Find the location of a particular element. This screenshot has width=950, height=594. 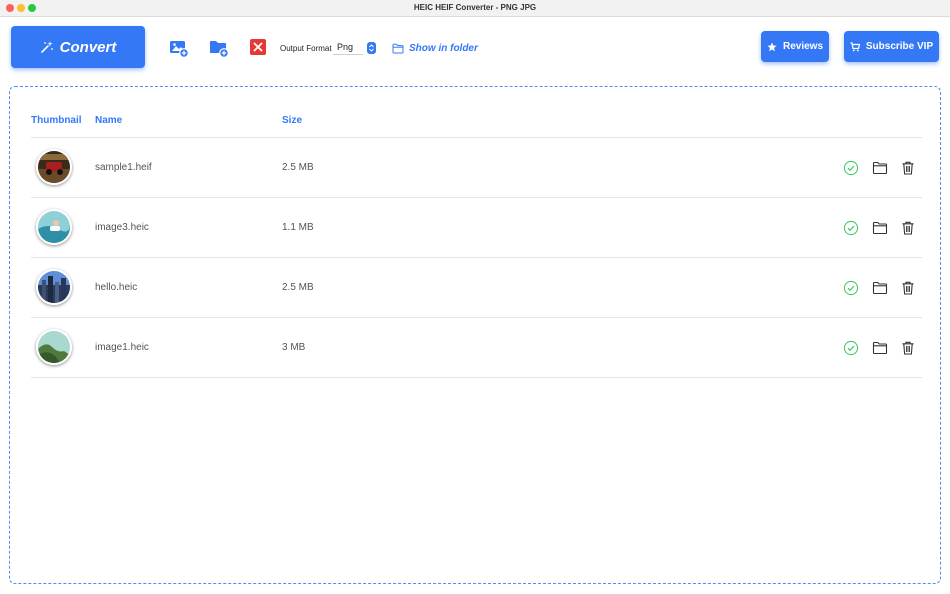

file-name: sample1.heif is located at coordinates (123, 167).